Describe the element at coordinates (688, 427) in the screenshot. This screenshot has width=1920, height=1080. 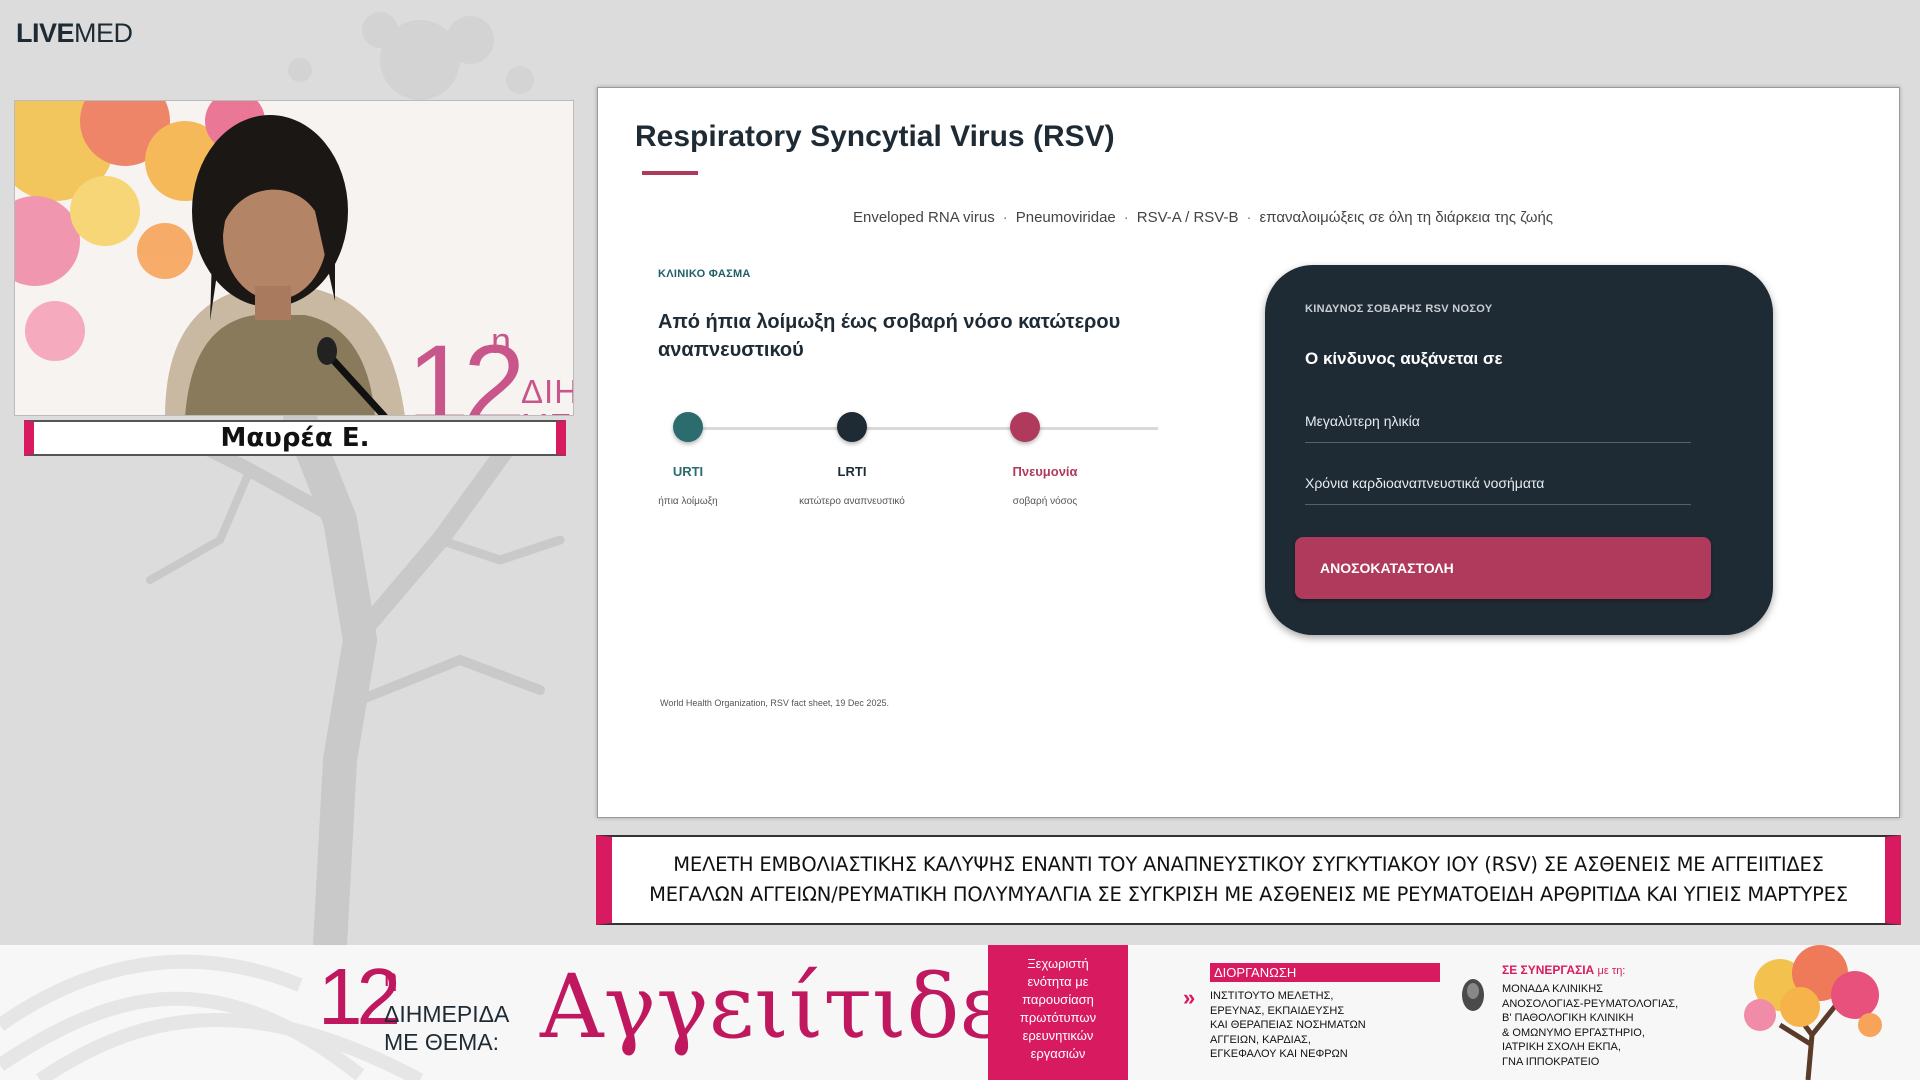
I see `timeline-node-urti` at that location.